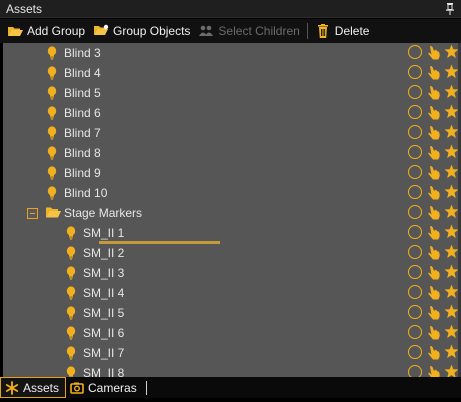  Describe the element at coordinates (232, 253) in the screenshot. I see `tree-row: SM_II 2` at that location.